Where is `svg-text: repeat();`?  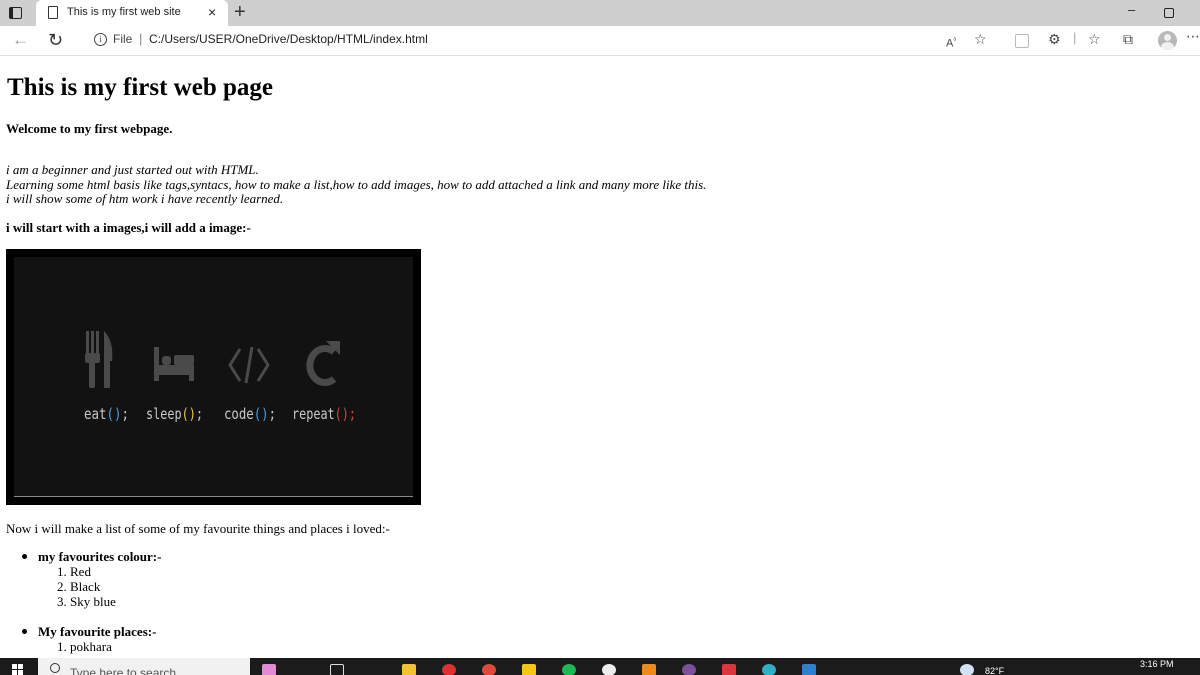
svg-text: repeat(); is located at coordinates (324, 414).